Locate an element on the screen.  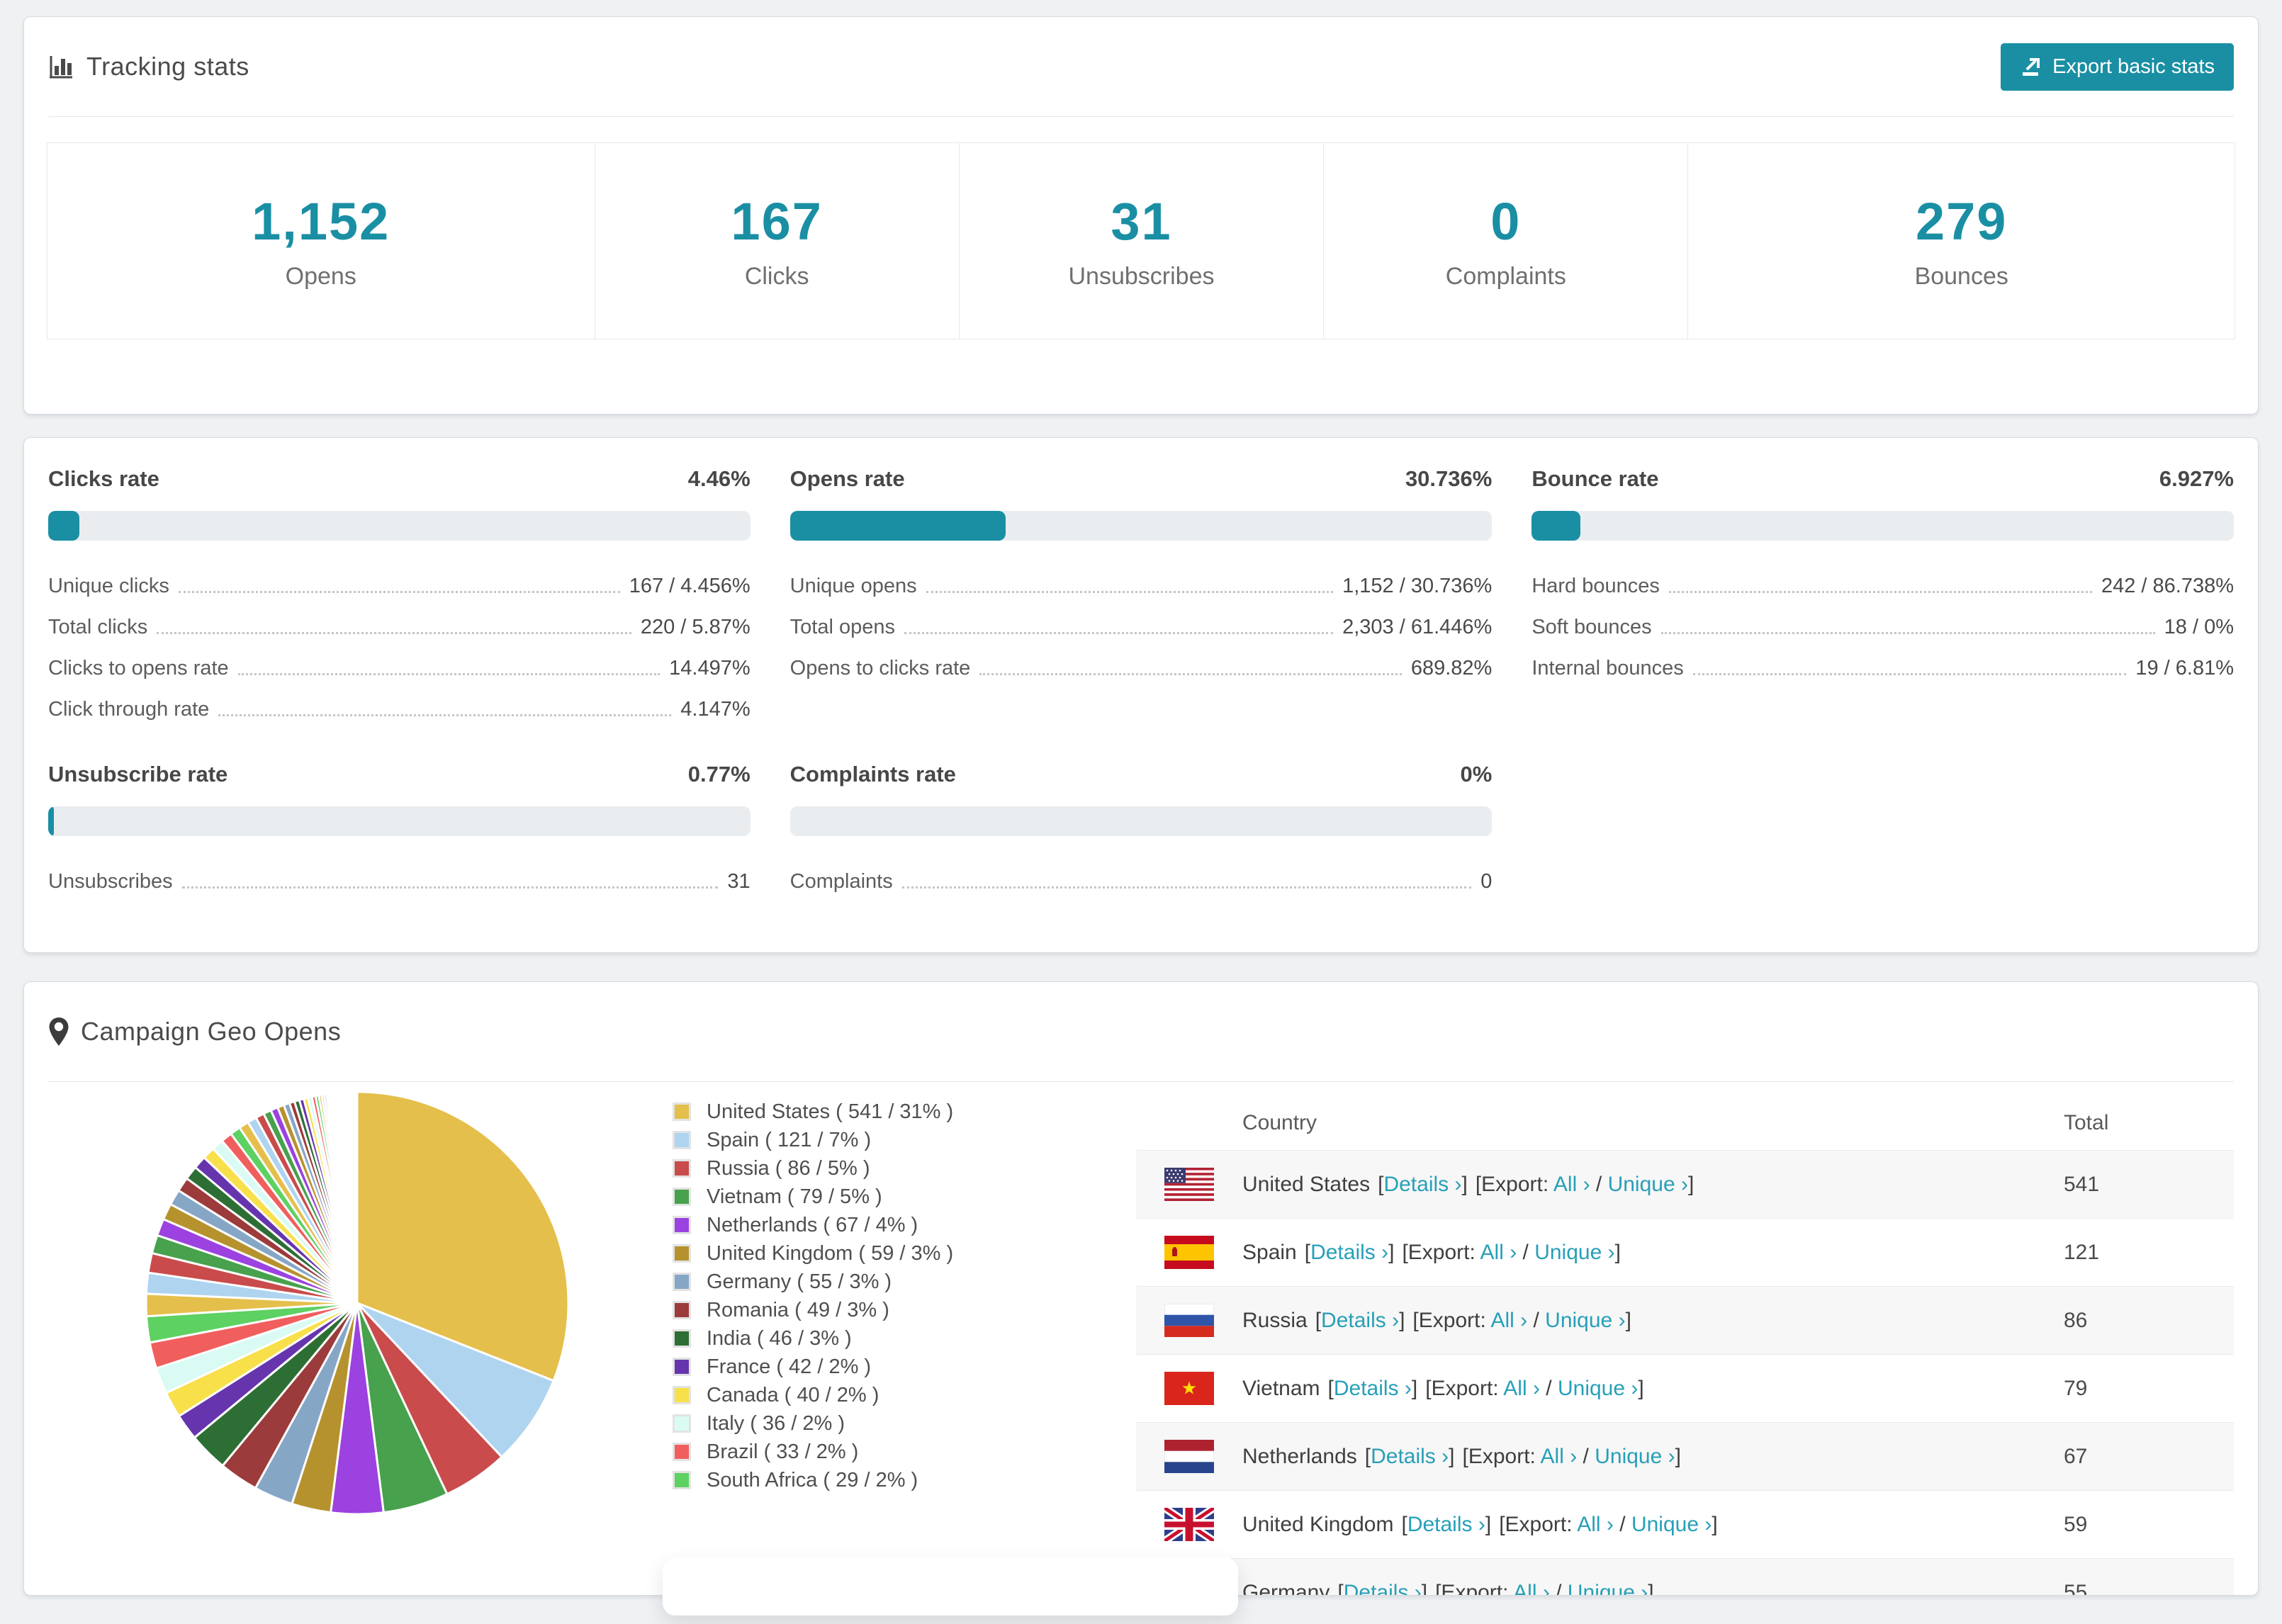
legend-item: Russia ( 86 / 5% ) is located at coordinates (905, 1169).